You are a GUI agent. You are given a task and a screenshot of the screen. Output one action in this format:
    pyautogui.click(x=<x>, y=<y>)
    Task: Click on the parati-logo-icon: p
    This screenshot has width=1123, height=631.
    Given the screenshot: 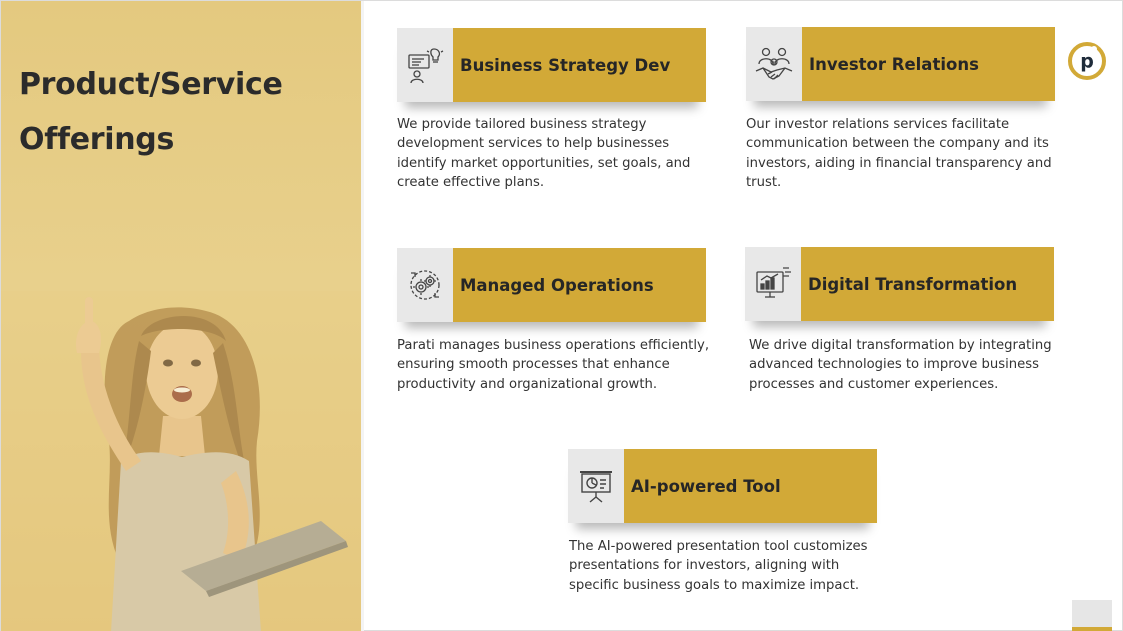 What is the action you would take?
    pyautogui.click(x=1087, y=61)
    